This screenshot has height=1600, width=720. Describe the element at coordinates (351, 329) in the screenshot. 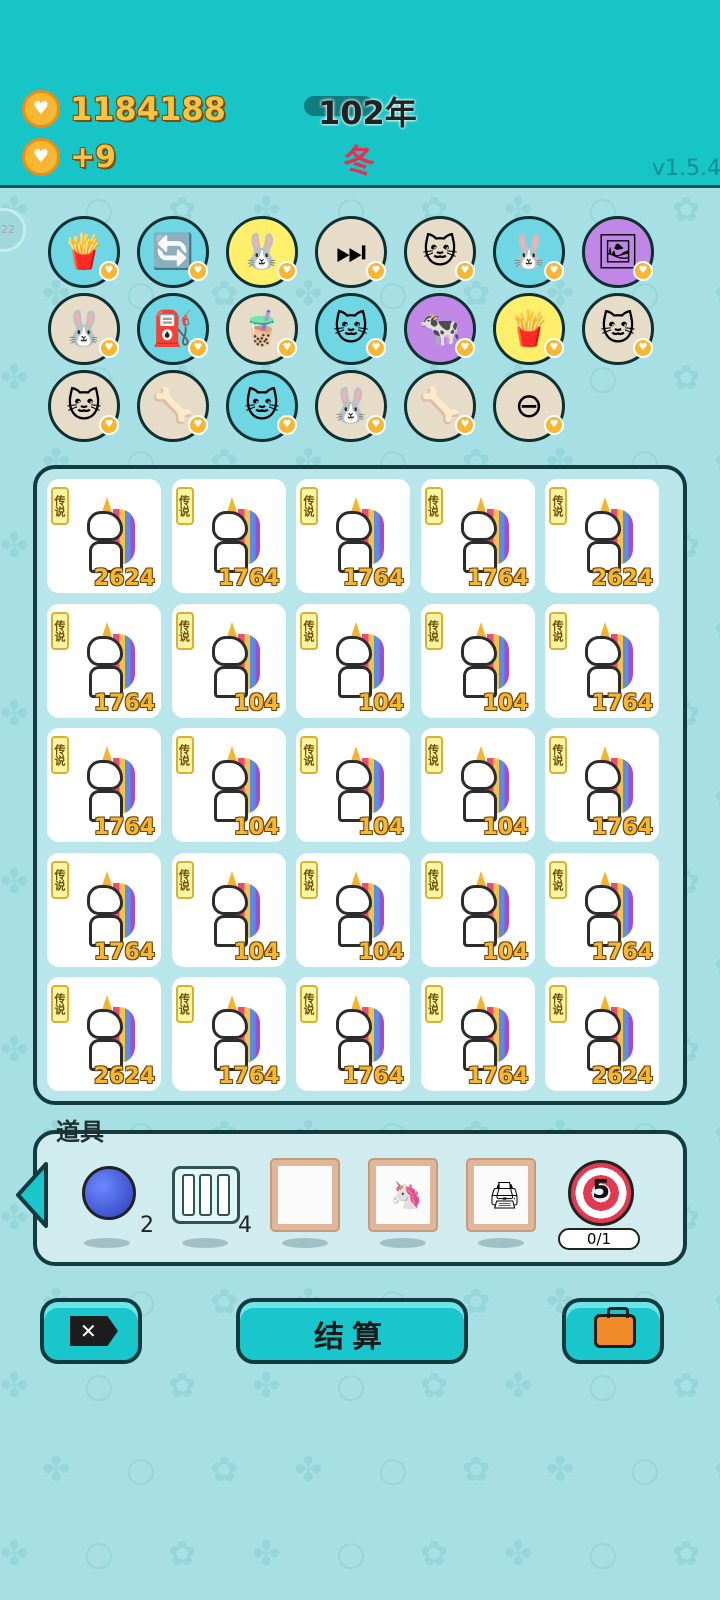

I see `upgrade-husky-icon: 🐱 ♥` at that location.